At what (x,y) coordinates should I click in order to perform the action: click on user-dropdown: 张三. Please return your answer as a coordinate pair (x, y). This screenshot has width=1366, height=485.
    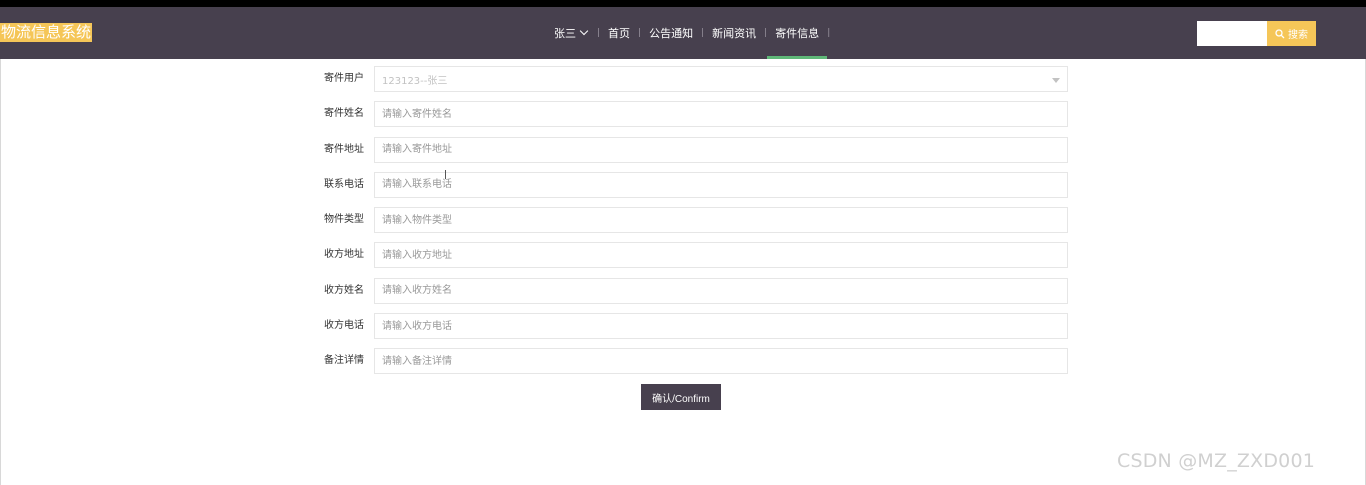
    Looking at the image, I should click on (571, 33).